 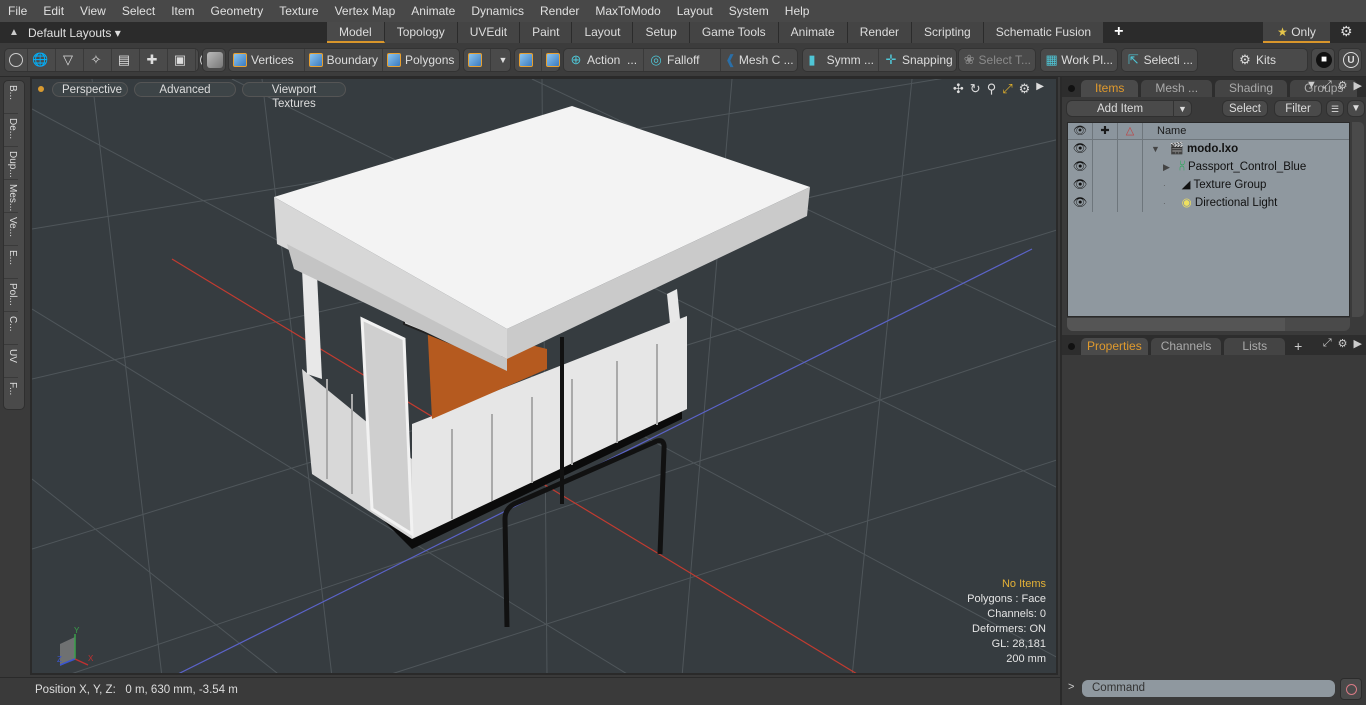 What do you see at coordinates (1255, 346) in the screenshot?
I see `tab-lists: Lists` at bounding box center [1255, 346].